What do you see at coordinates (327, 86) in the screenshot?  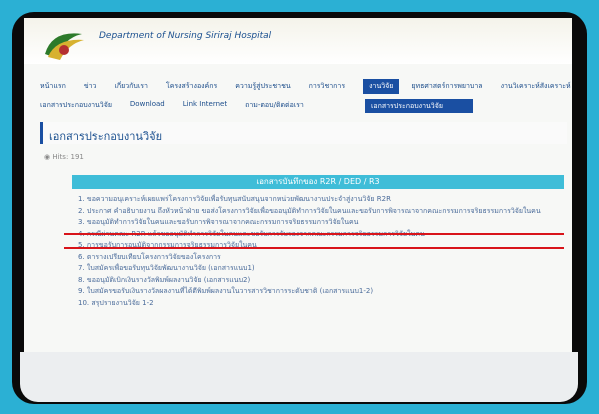 I see `nav-link-row1-5: การวิชาการ` at bounding box center [327, 86].